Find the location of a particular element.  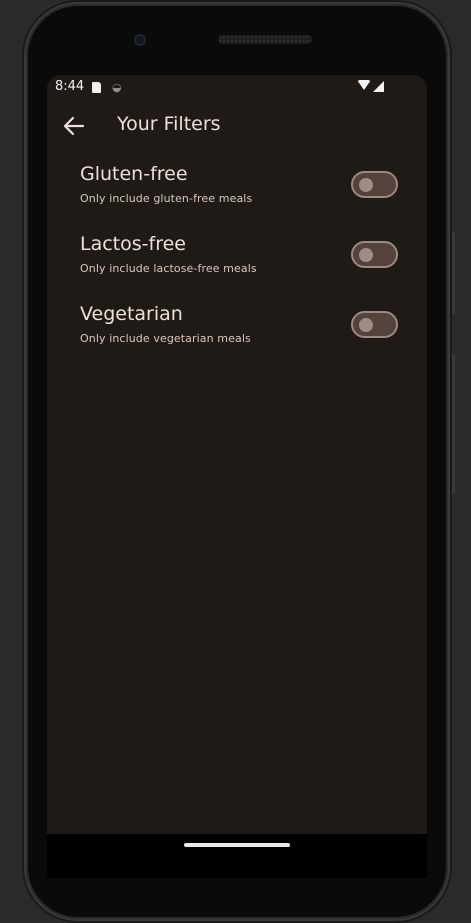

filter-title: Vegetarian is located at coordinates (131, 314).